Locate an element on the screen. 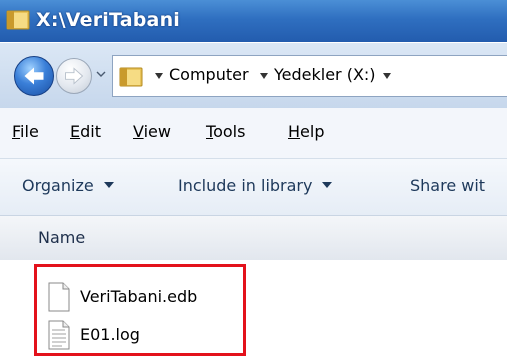 This screenshot has height=360, width=507. menu-file: File is located at coordinates (25, 131).